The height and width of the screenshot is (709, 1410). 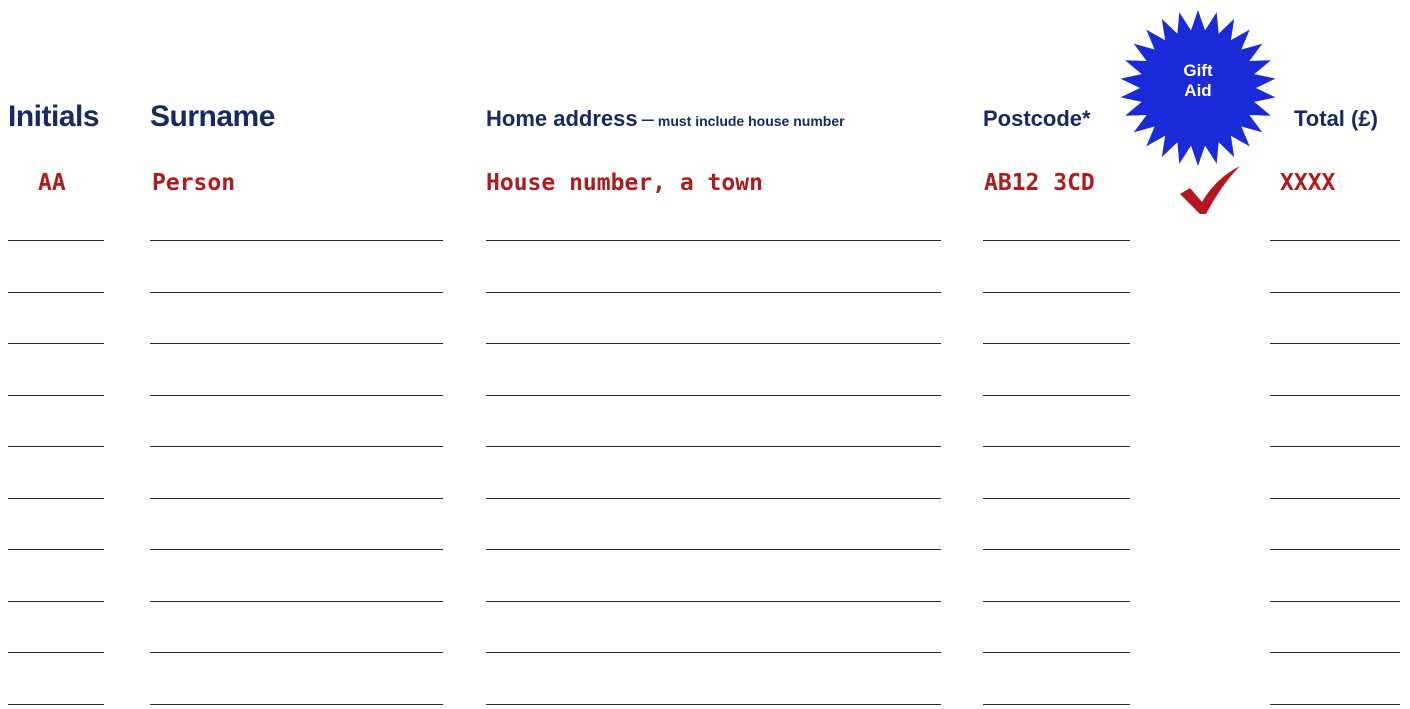 What do you see at coordinates (1336, 118) in the screenshot?
I see `header-total: Total (£)` at bounding box center [1336, 118].